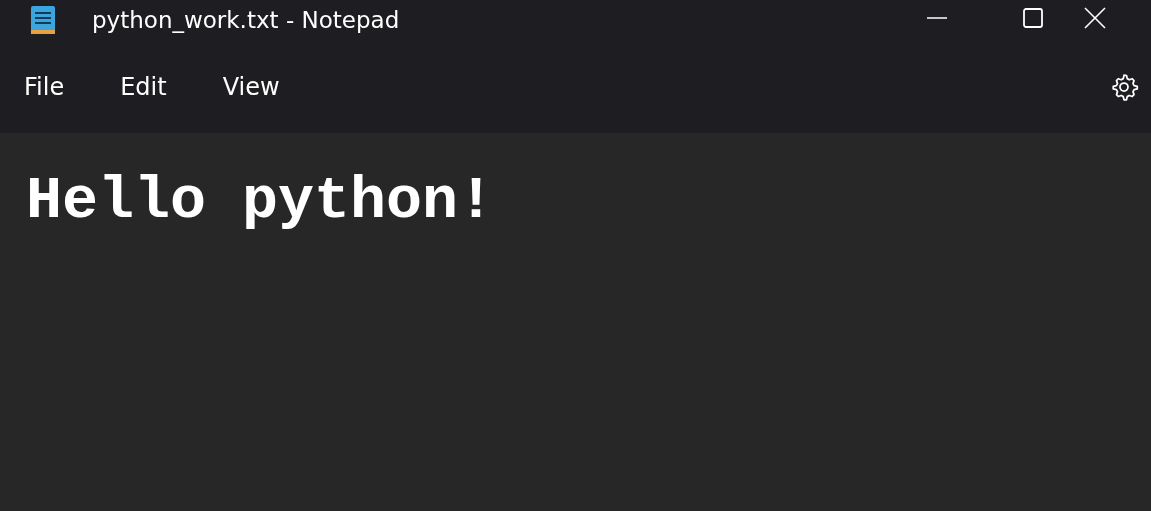 The height and width of the screenshot is (511, 1151). Describe the element at coordinates (1095, 18) in the screenshot. I see `close-icon` at that location.